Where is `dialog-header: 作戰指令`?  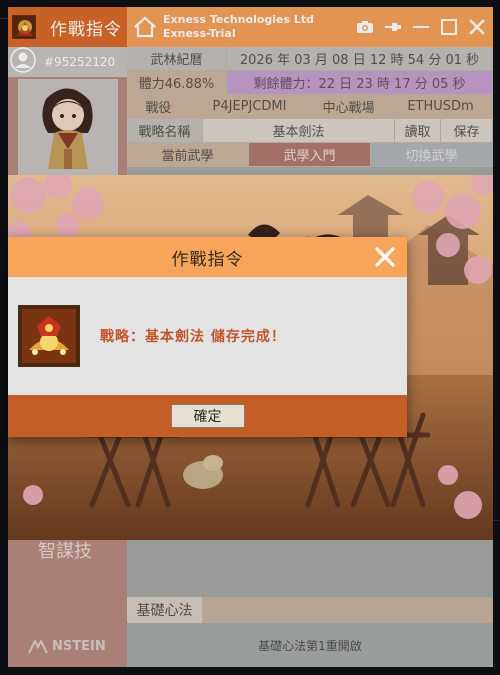
dialog-header: 作戰指令 is located at coordinates (207, 257).